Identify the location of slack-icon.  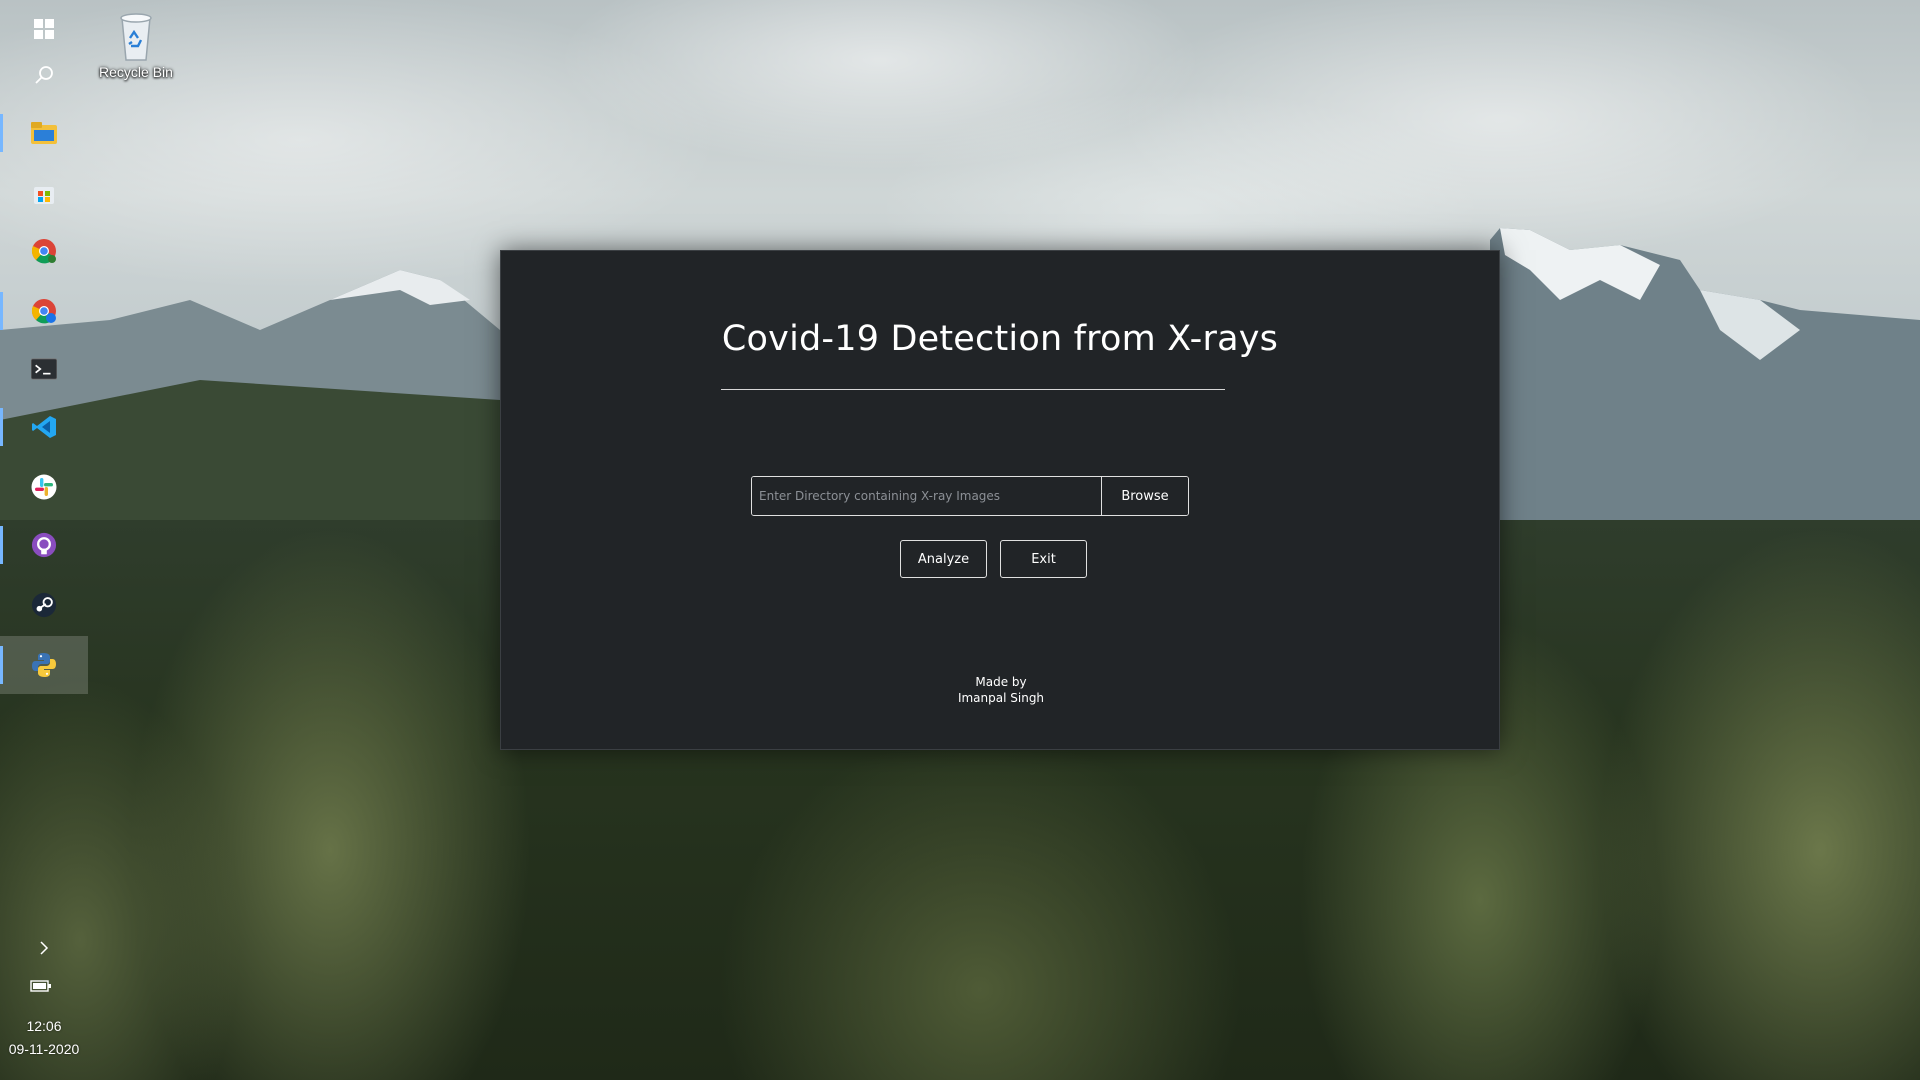
(44, 487).